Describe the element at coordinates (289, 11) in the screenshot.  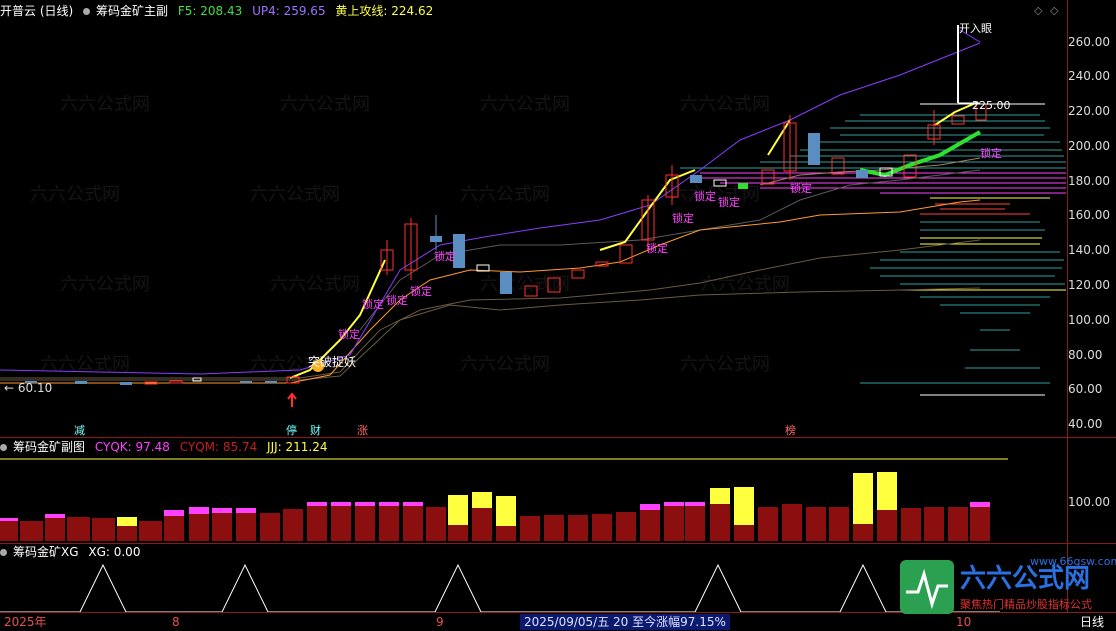
I see `up4-value: UP4: 259.65` at that location.